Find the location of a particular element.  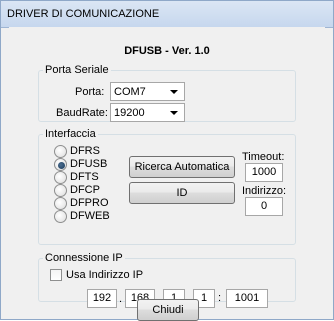

address-field: 0 is located at coordinates (264, 206).